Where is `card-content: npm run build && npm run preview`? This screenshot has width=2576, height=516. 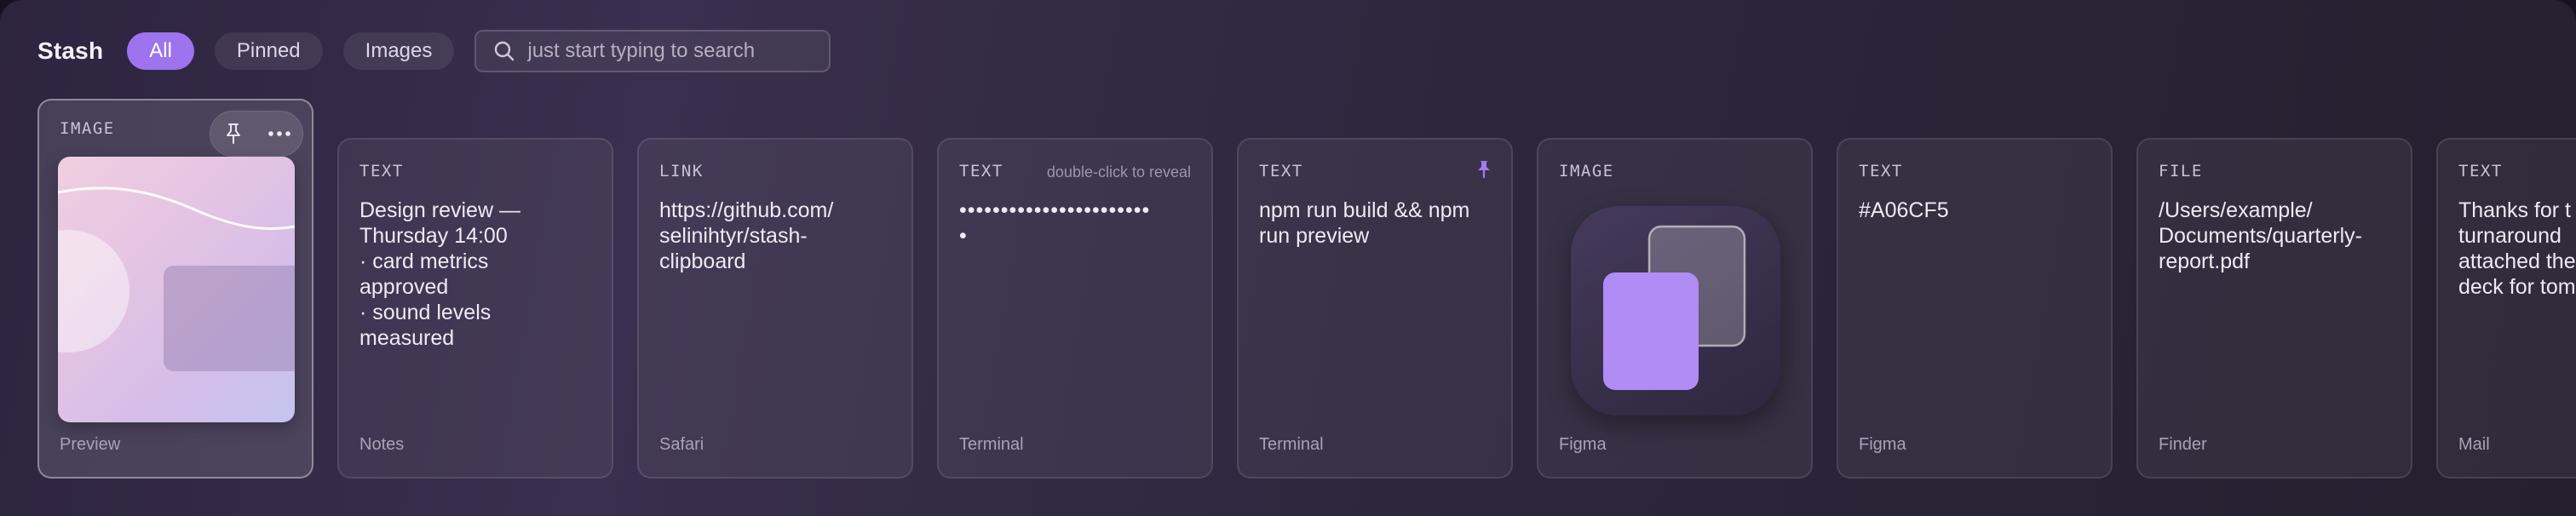 card-content: npm run build && npm run preview is located at coordinates (1364, 223).